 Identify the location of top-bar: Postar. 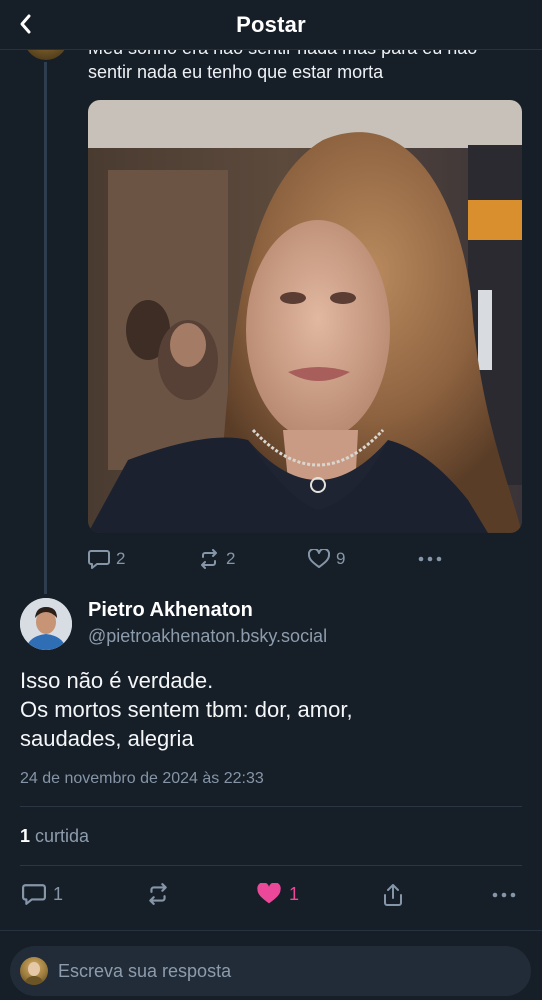
(271, 25).